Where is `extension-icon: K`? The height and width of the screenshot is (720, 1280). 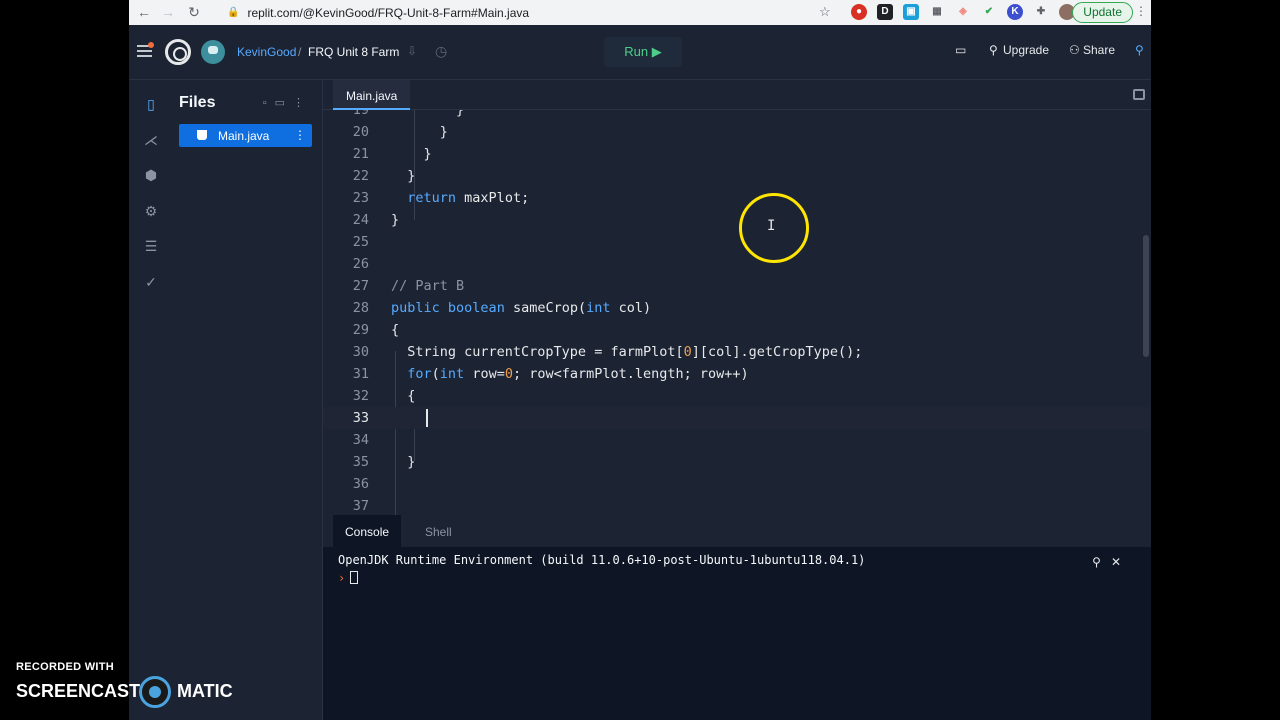
extension-icon: K is located at coordinates (1015, 12).